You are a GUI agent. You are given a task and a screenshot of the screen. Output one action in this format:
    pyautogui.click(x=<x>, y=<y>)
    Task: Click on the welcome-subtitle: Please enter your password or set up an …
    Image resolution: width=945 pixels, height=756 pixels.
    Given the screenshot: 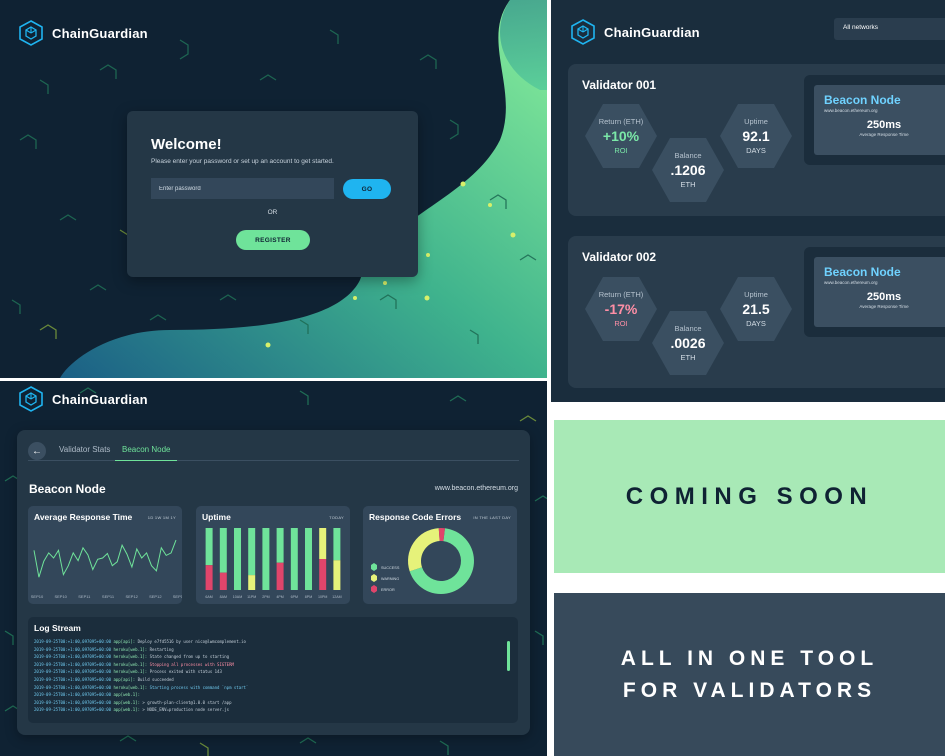 What is the action you would take?
    pyautogui.click(x=242, y=161)
    